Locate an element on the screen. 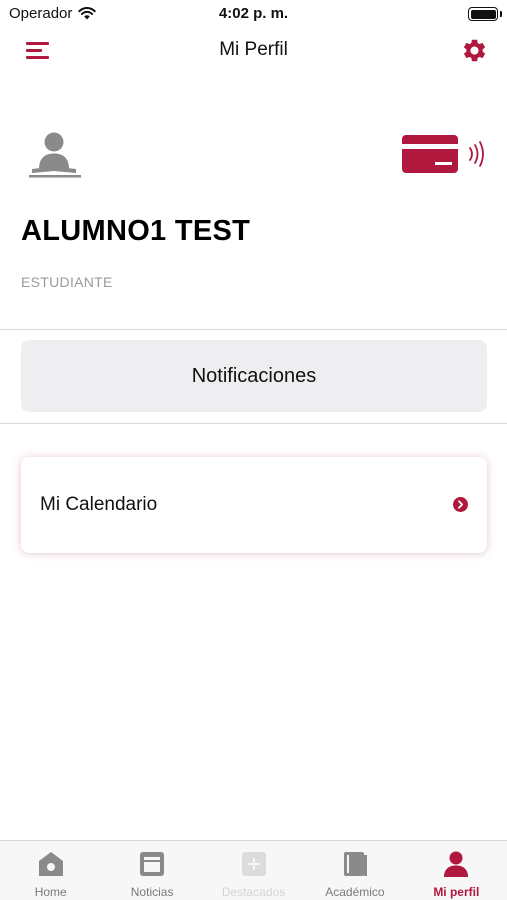  nfc-card-icon is located at coordinates (445, 154).